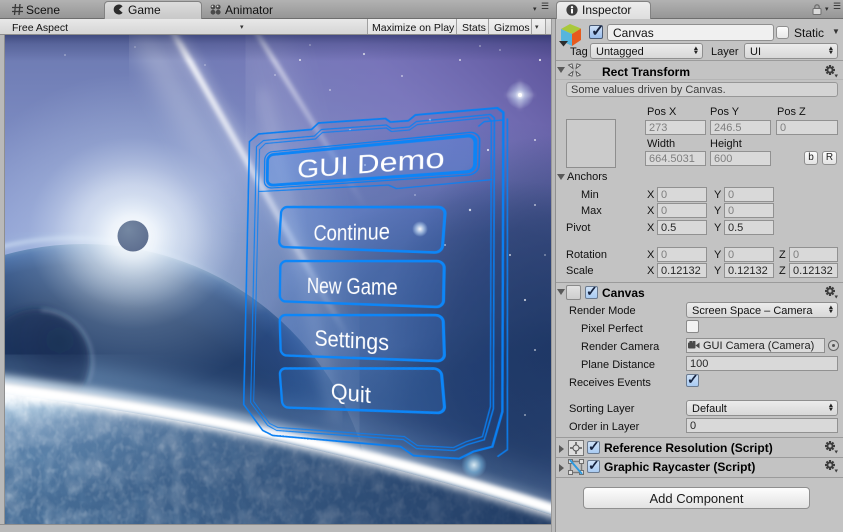 The width and height of the screenshot is (843, 532). What do you see at coordinates (352, 286) in the screenshot?
I see `svg-text: New Game` at bounding box center [352, 286].